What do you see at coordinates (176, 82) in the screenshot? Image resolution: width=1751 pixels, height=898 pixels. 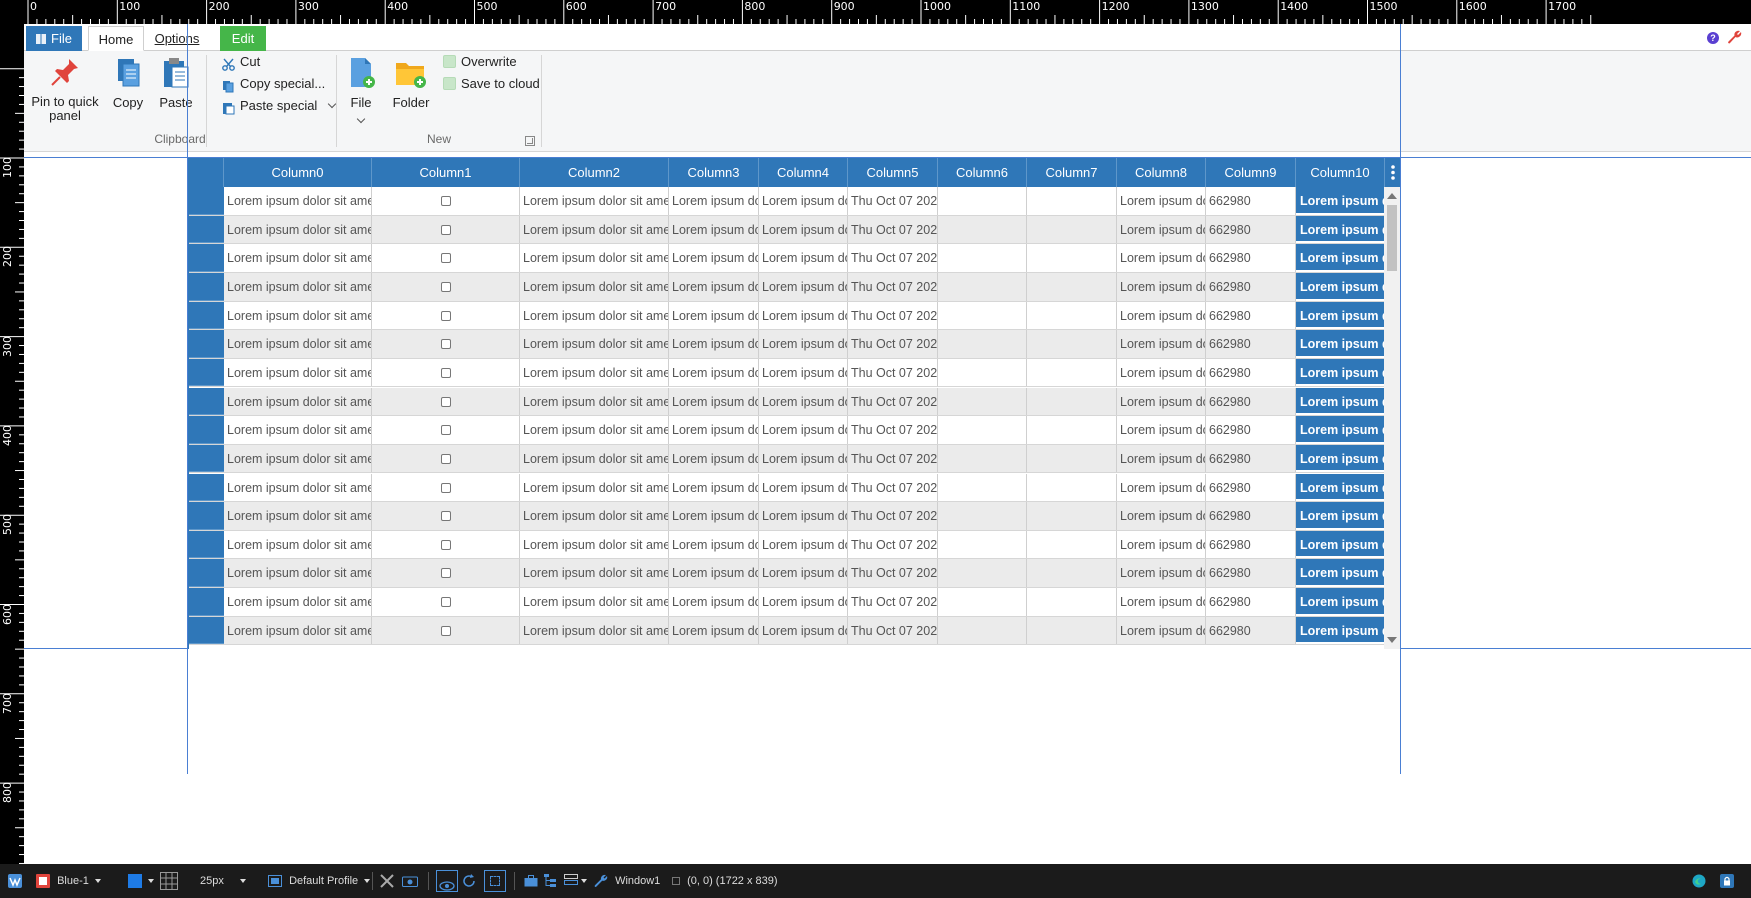 I see `paste-button: Paste` at bounding box center [176, 82].